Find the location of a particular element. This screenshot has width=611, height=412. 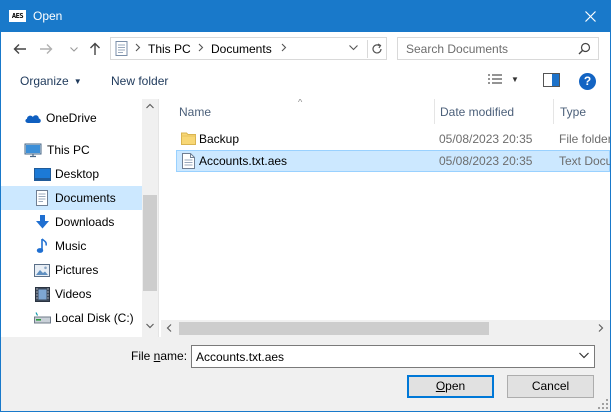

address-dropdown-icon is located at coordinates (353, 47).